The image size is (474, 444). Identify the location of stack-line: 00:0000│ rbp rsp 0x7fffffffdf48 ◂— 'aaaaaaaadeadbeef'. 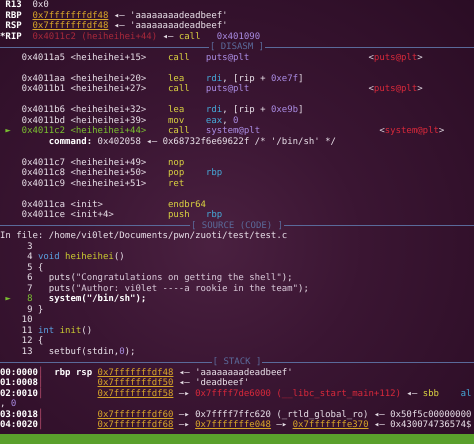
(146, 373).